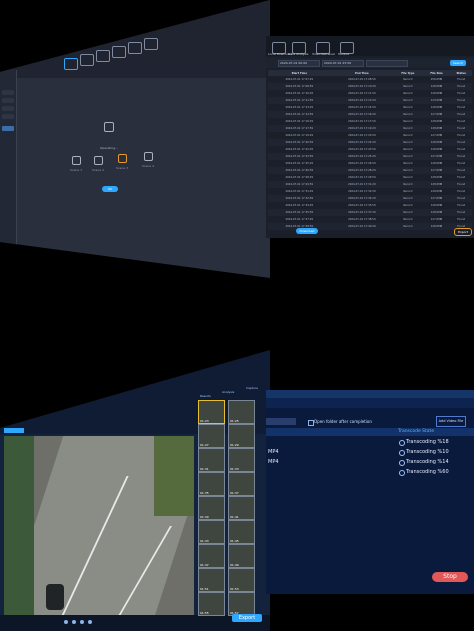 The width and height of the screenshot is (474, 631). Describe the element at coordinates (211, 580) in the screenshot. I see `capture-thumbnail: 01:51` at that location.